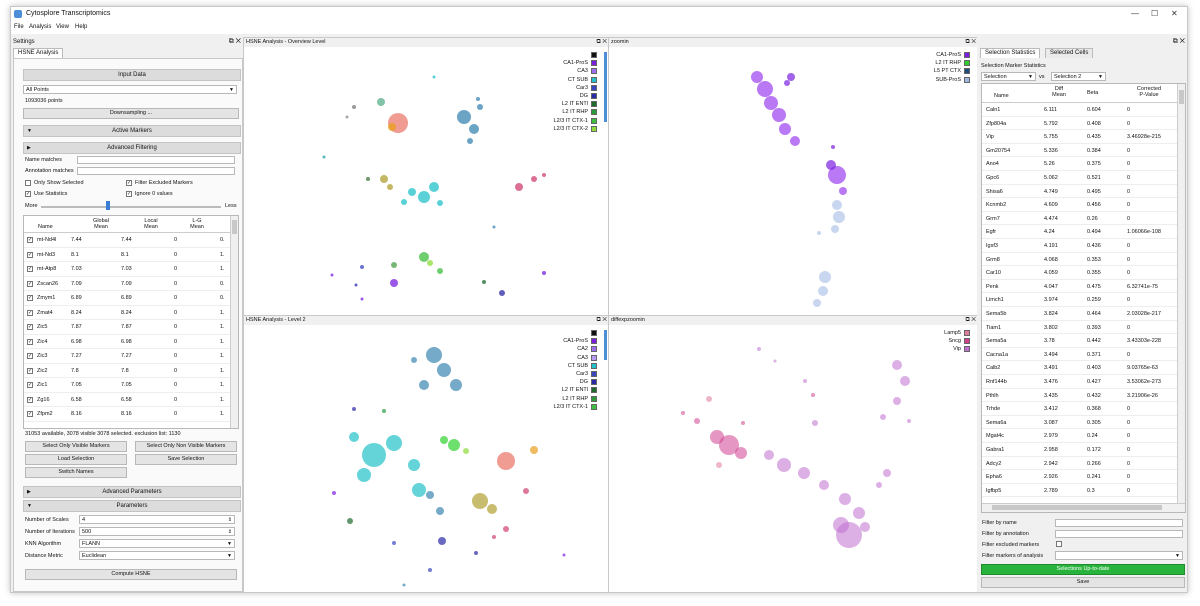 The height and width of the screenshot is (606, 1200). Describe the element at coordinates (76, 446) in the screenshot. I see `select-visible-button: Select Only Visible Markers` at that location.